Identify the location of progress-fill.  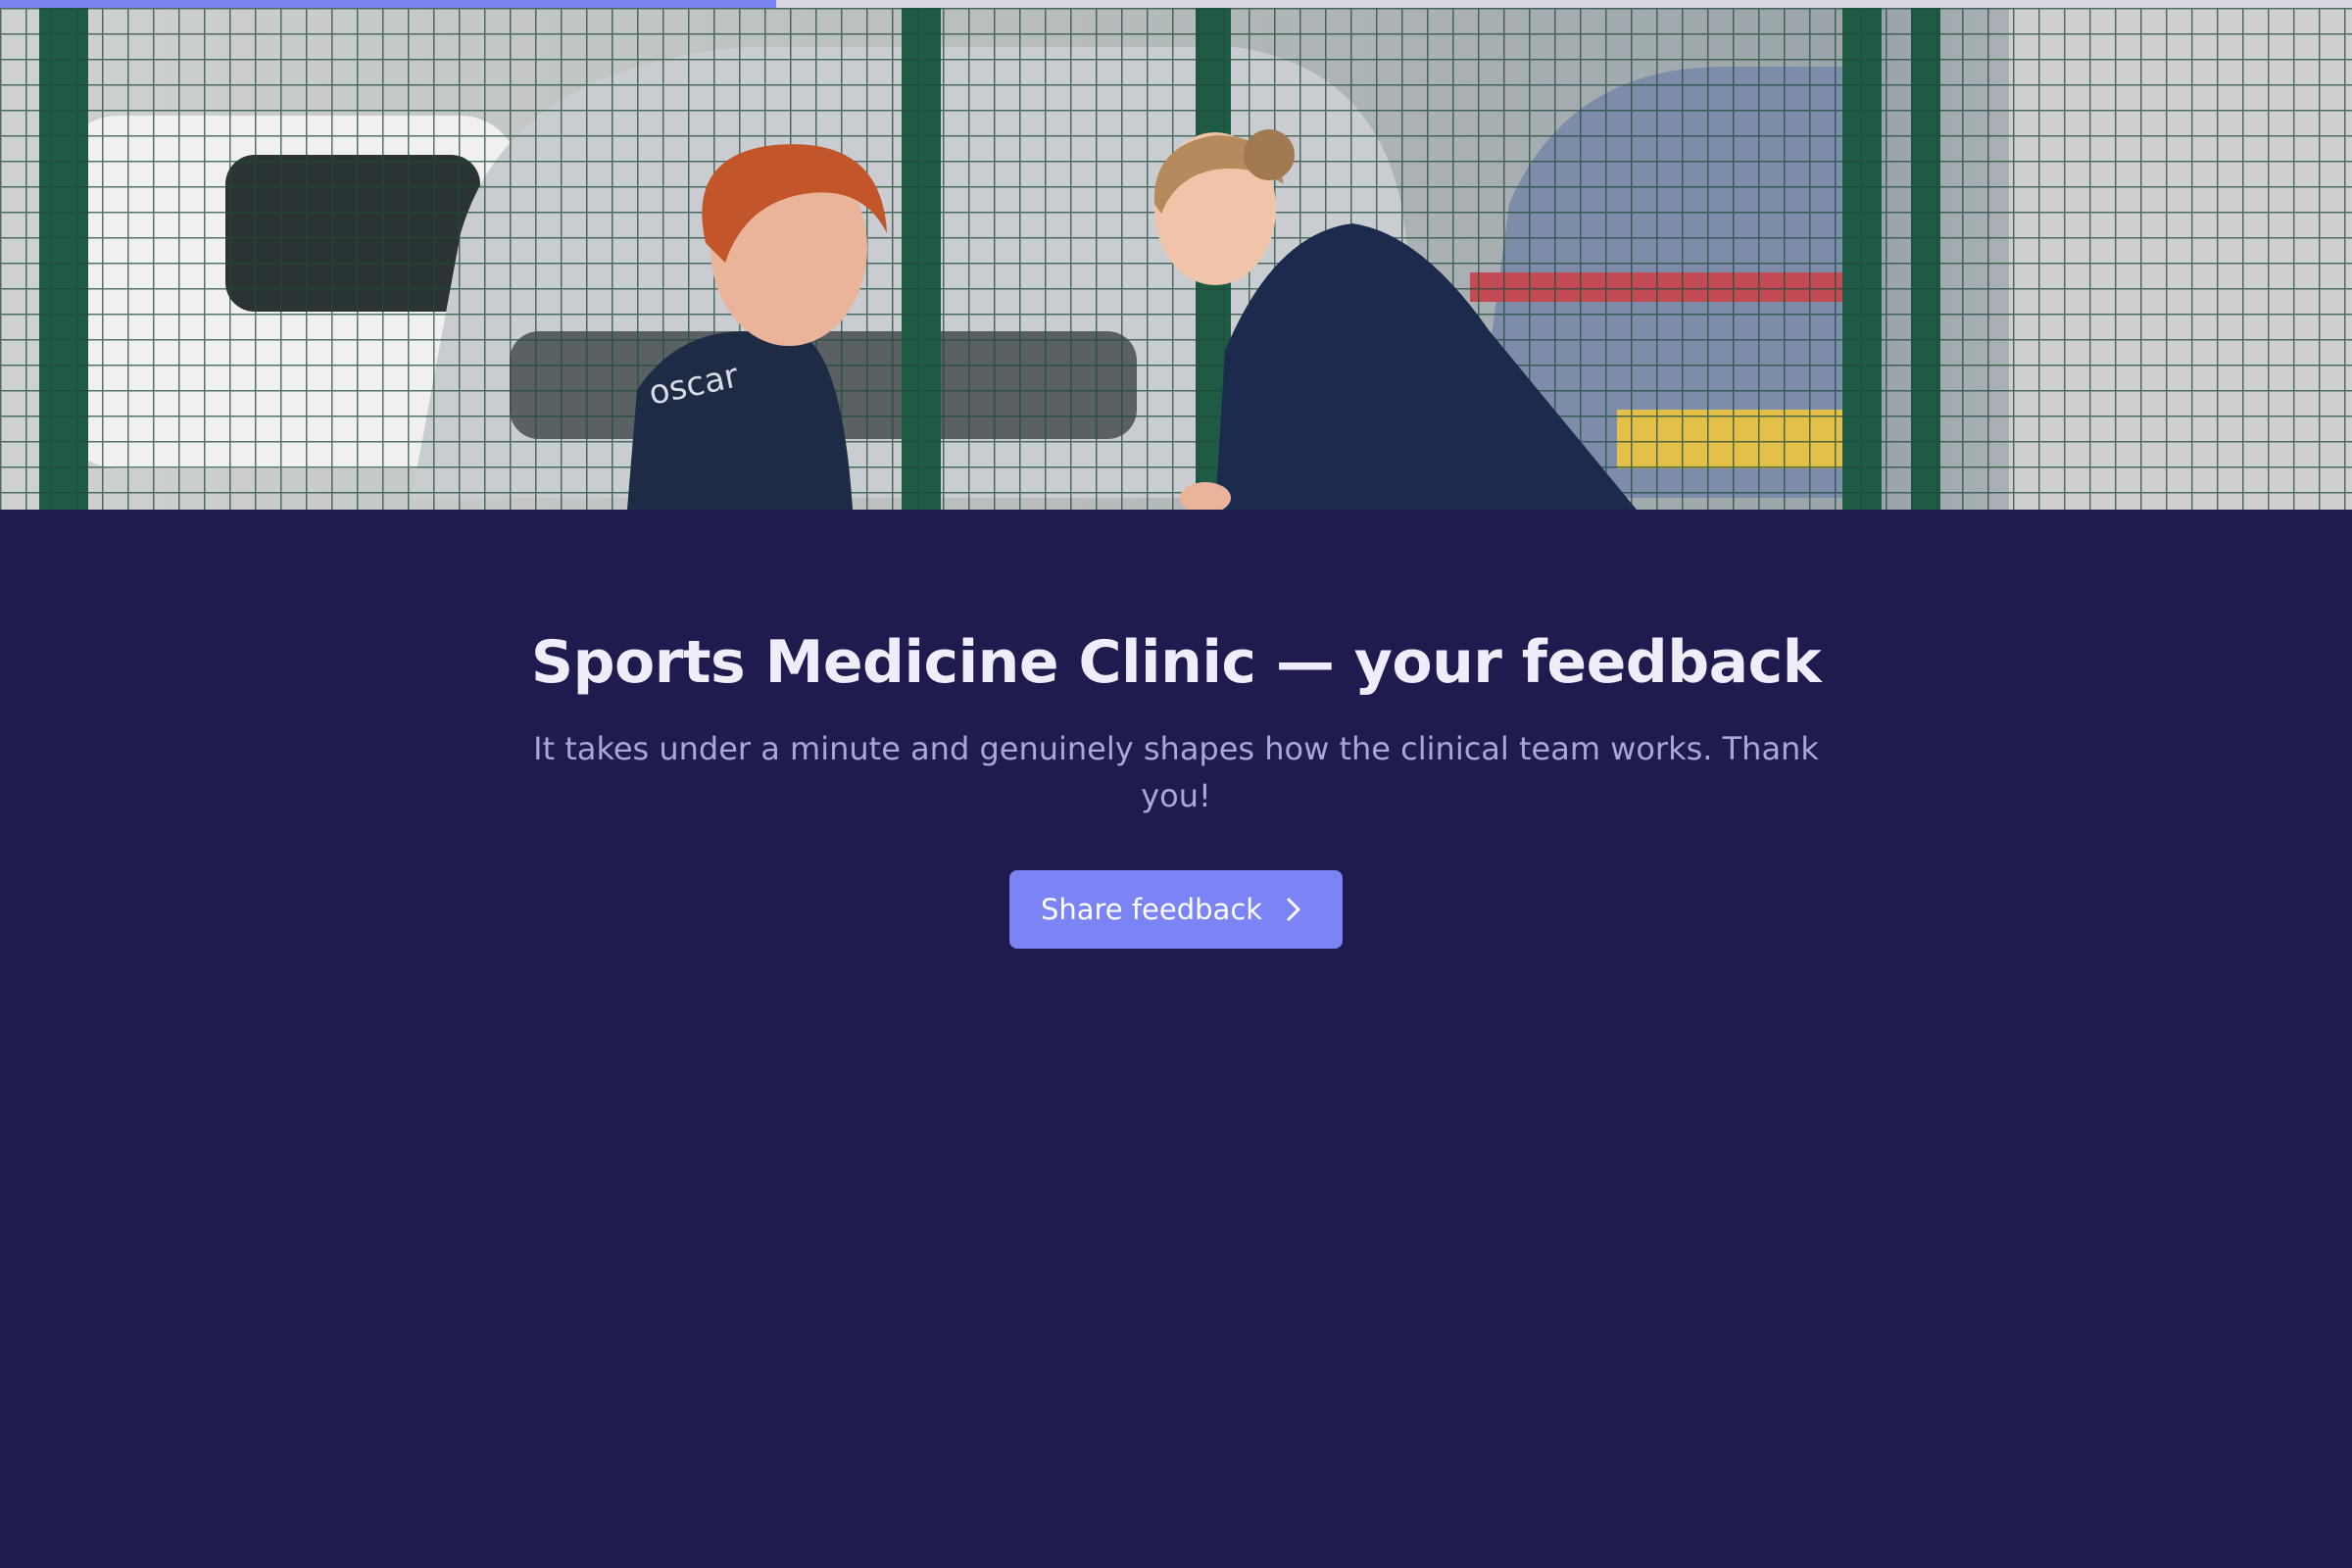
(388, 4).